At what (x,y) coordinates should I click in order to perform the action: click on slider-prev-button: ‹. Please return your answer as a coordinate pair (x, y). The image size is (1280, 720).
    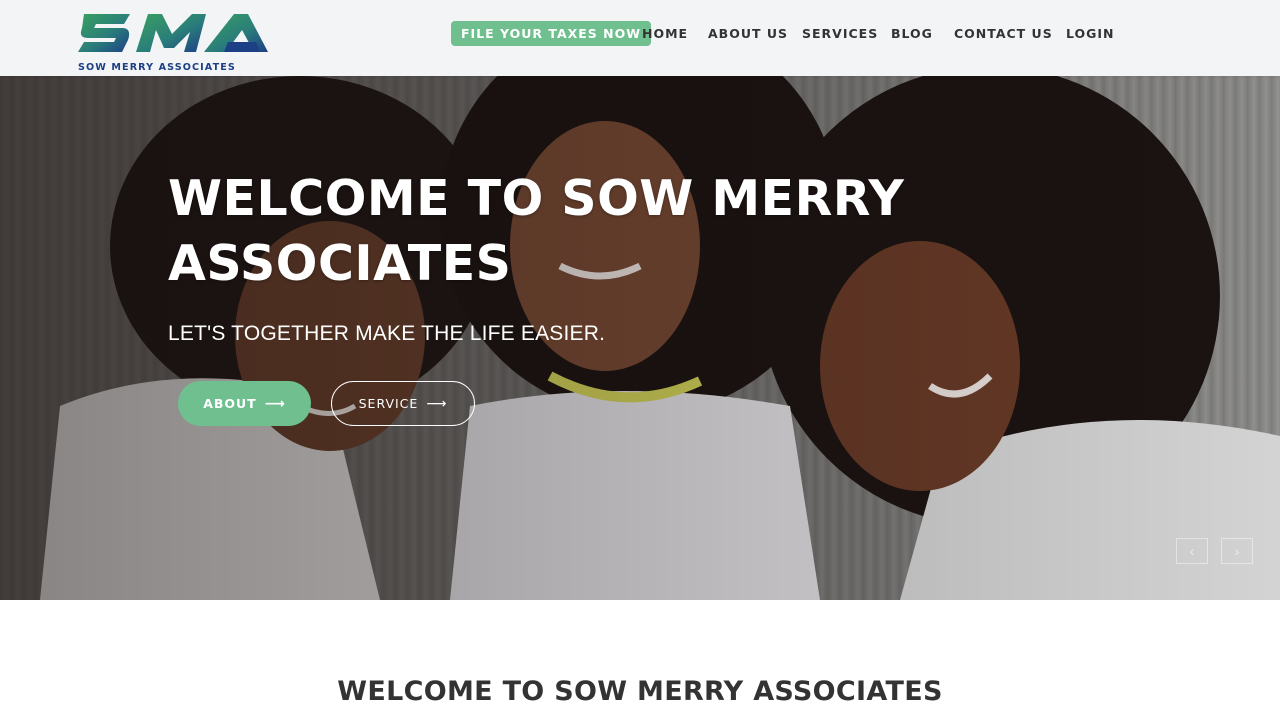
    Looking at the image, I should click on (1192, 551).